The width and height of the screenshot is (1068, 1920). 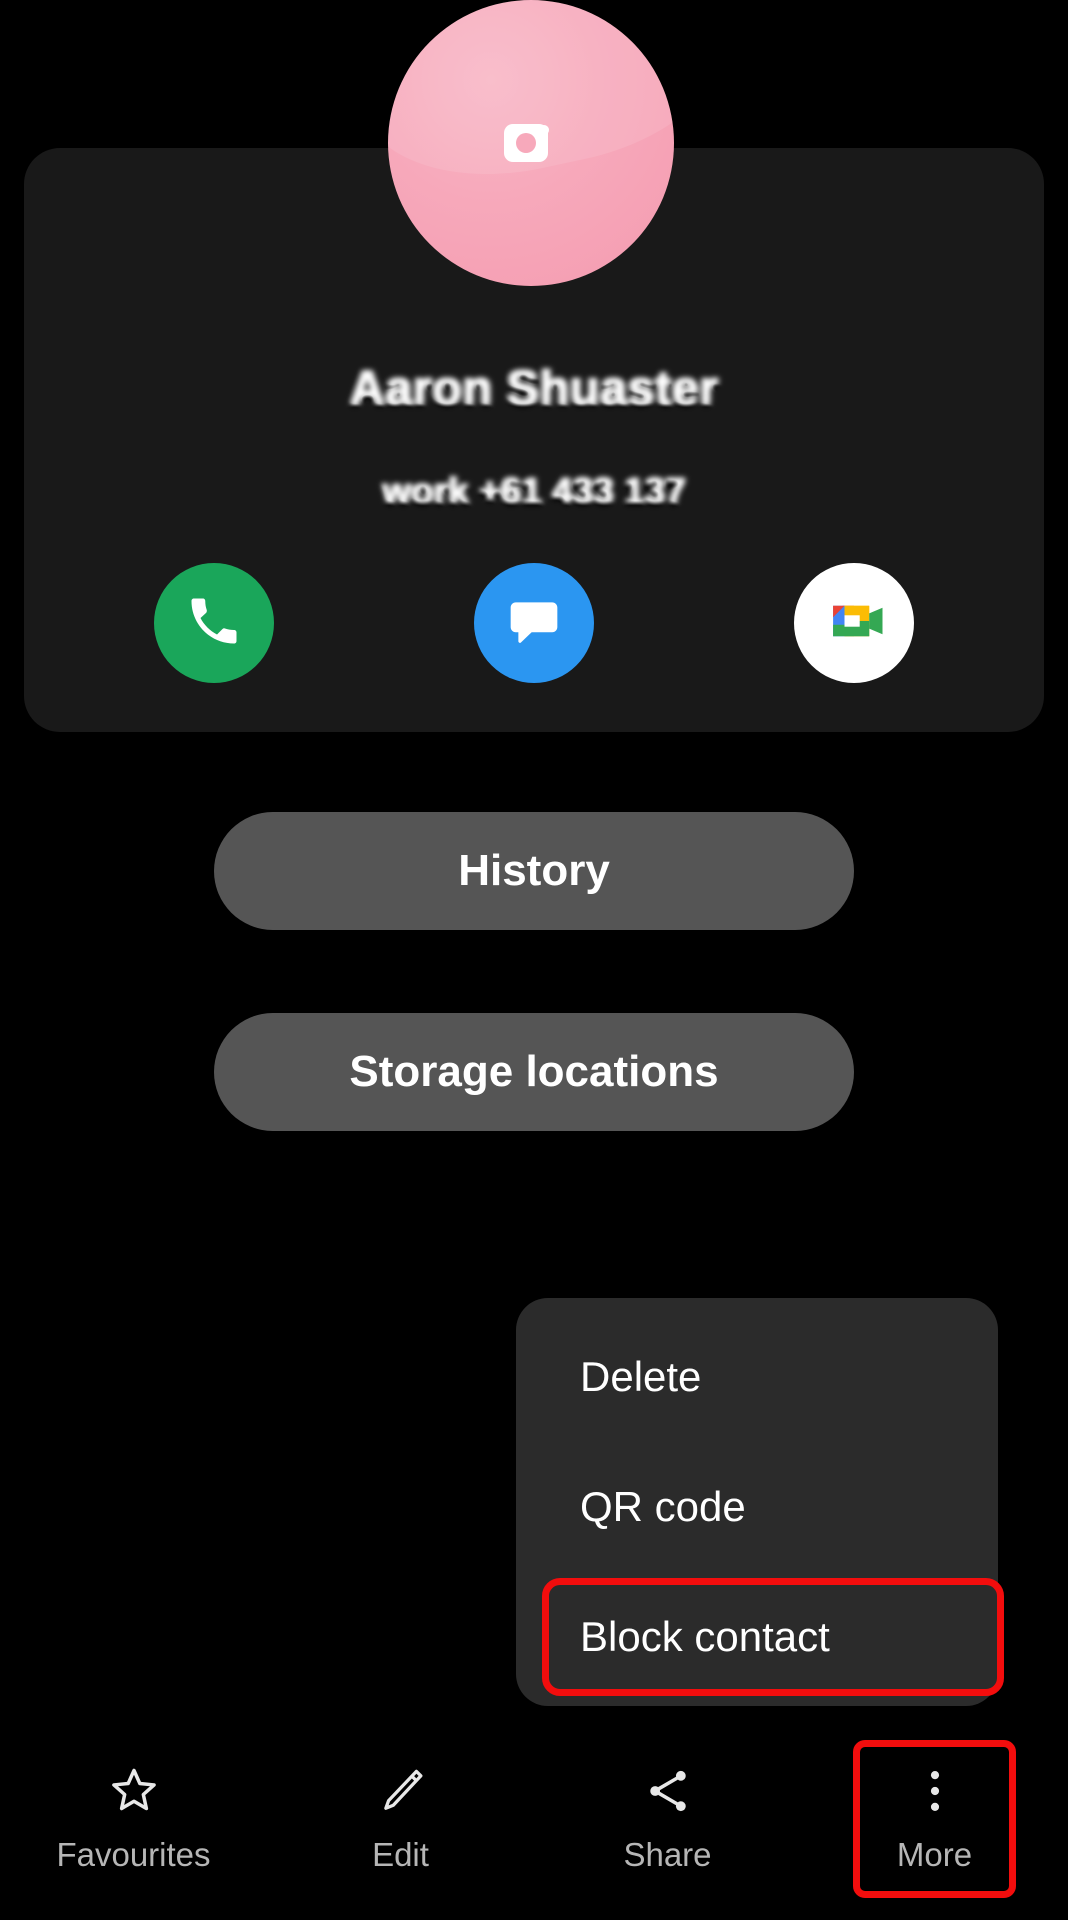 I want to click on star-icon, so click(x=134, y=1791).